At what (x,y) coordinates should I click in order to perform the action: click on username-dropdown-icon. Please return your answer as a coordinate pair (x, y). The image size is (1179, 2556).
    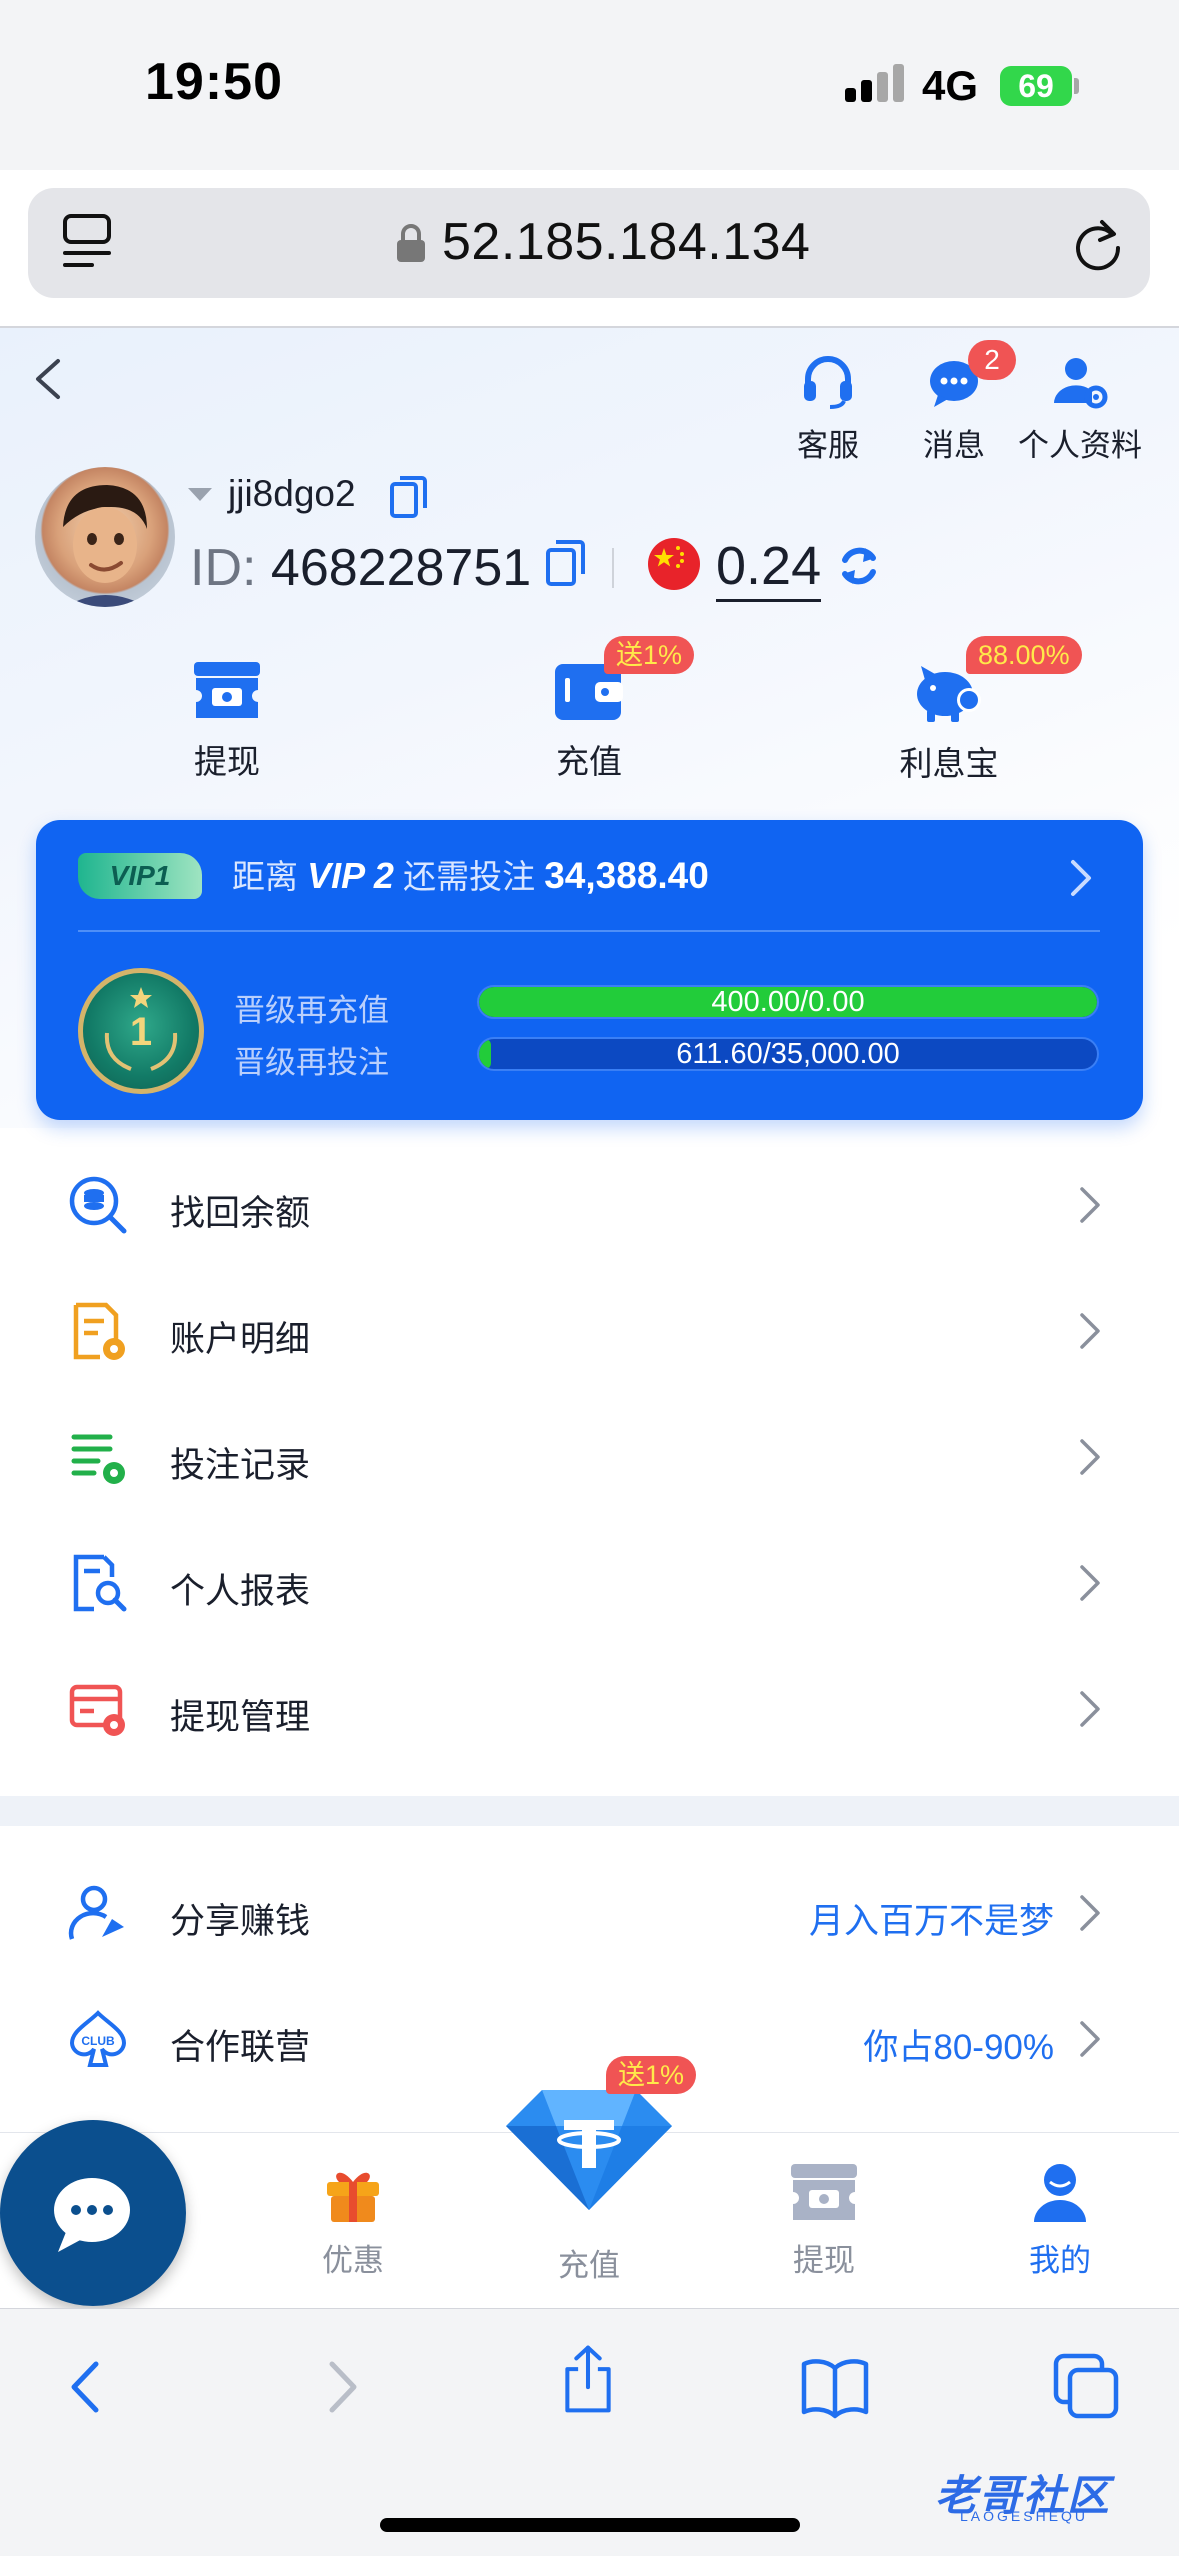
    Looking at the image, I should click on (200, 494).